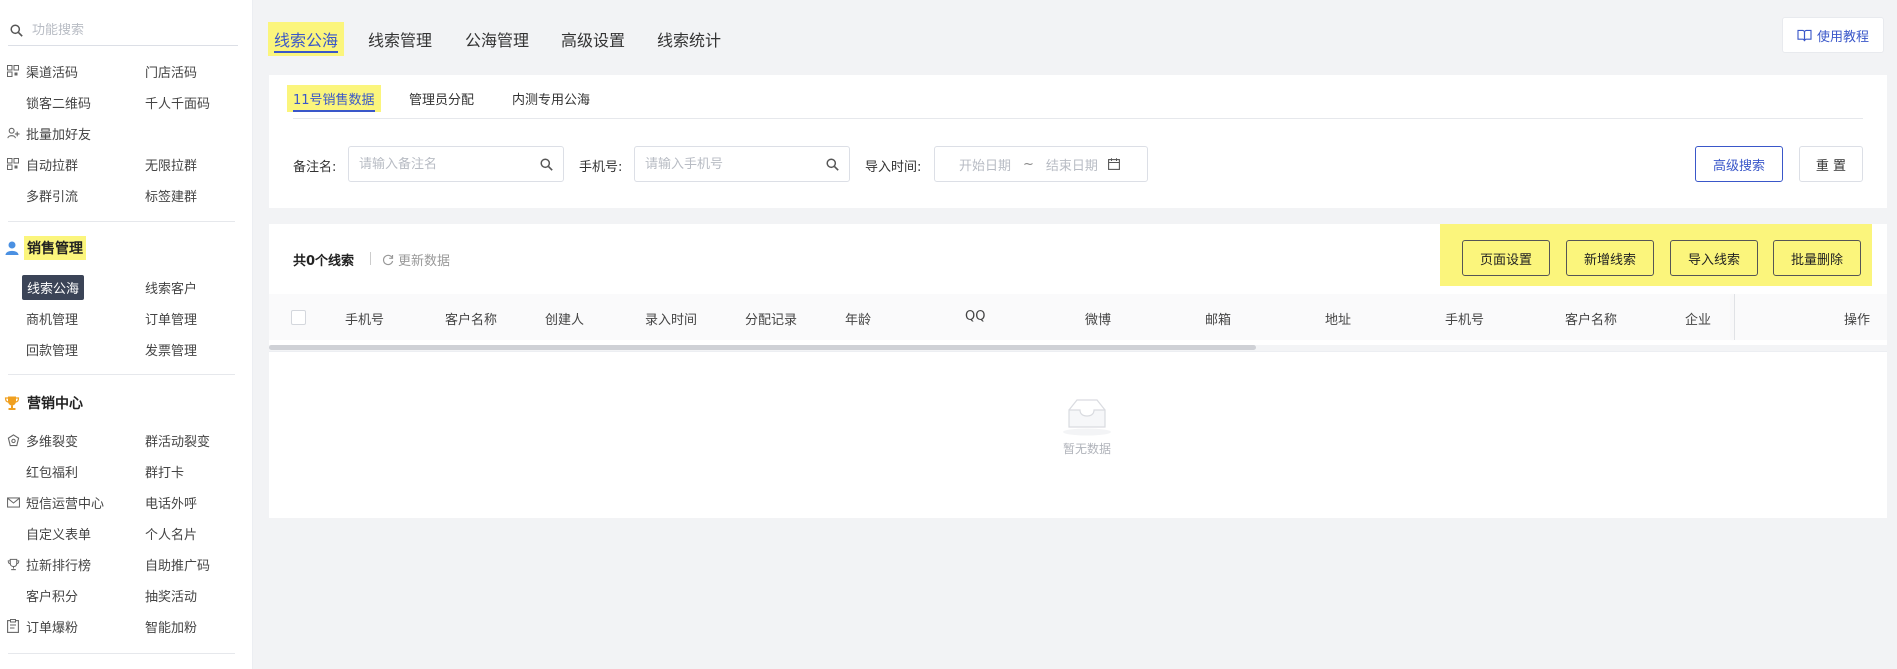  Describe the element at coordinates (551, 98) in the screenshot. I see `subtab-beta-pool: 内测专用公海` at that location.